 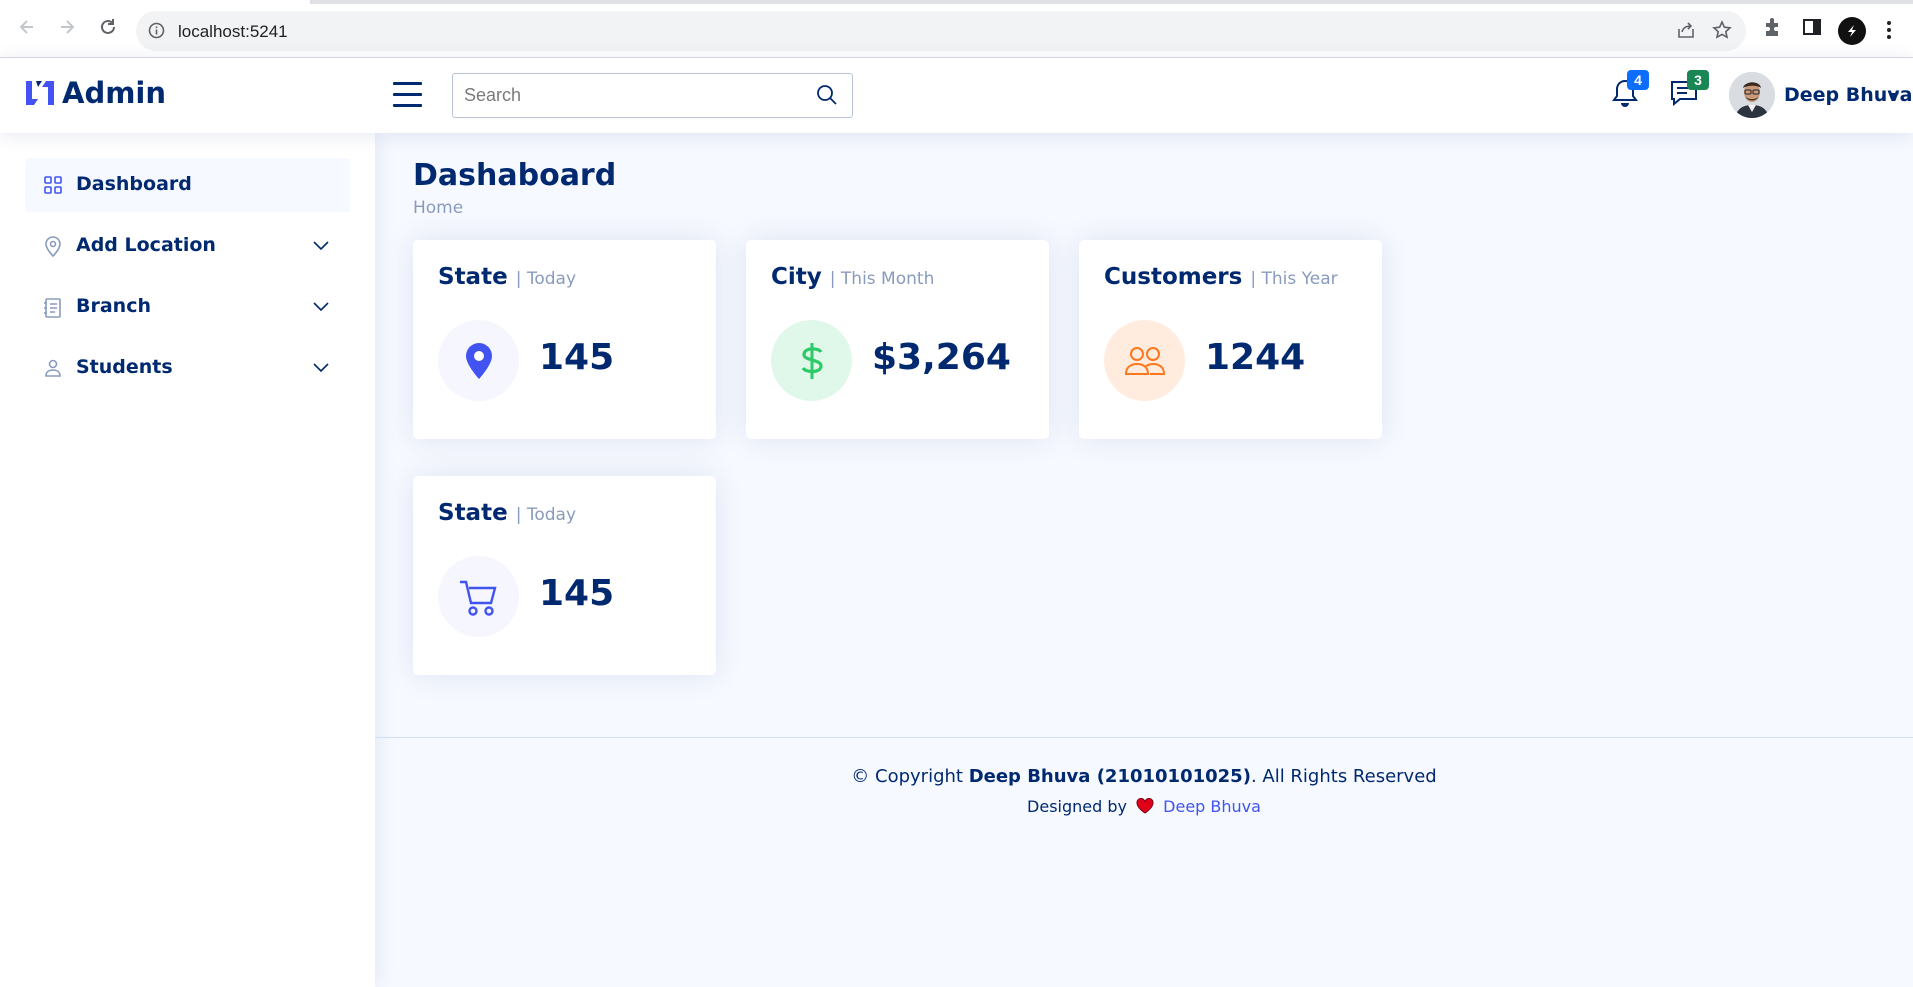 I want to click on card-value: $3,264, so click(x=941, y=357).